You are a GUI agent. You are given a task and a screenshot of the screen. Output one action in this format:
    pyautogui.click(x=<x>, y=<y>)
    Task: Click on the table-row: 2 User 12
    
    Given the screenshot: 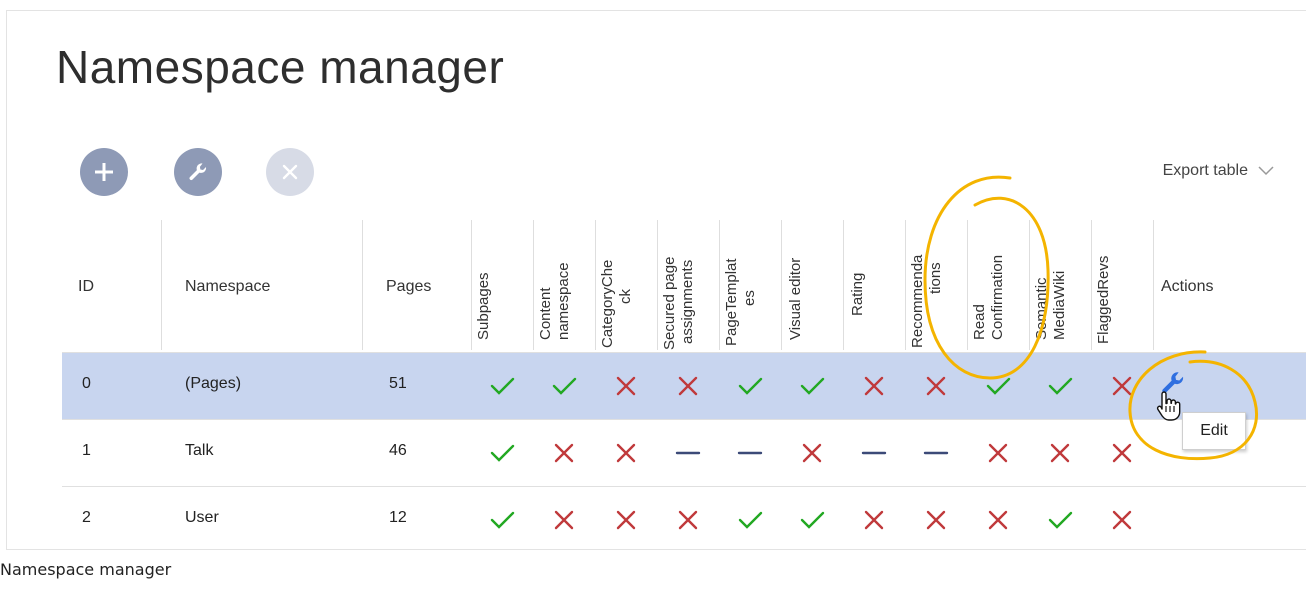 What is the action you would take?
    pyautogui.click(x=684, y=520)
    